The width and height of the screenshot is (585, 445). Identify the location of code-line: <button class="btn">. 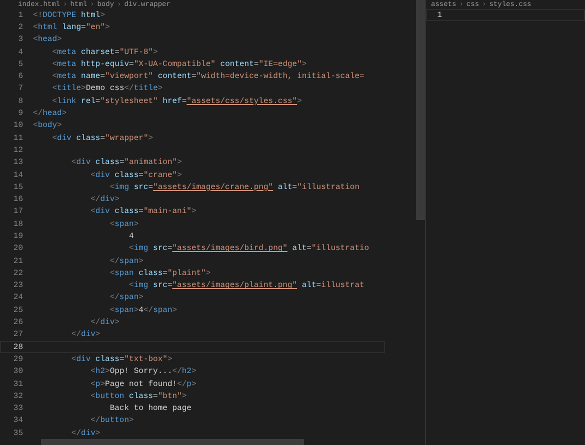
(138, 396).